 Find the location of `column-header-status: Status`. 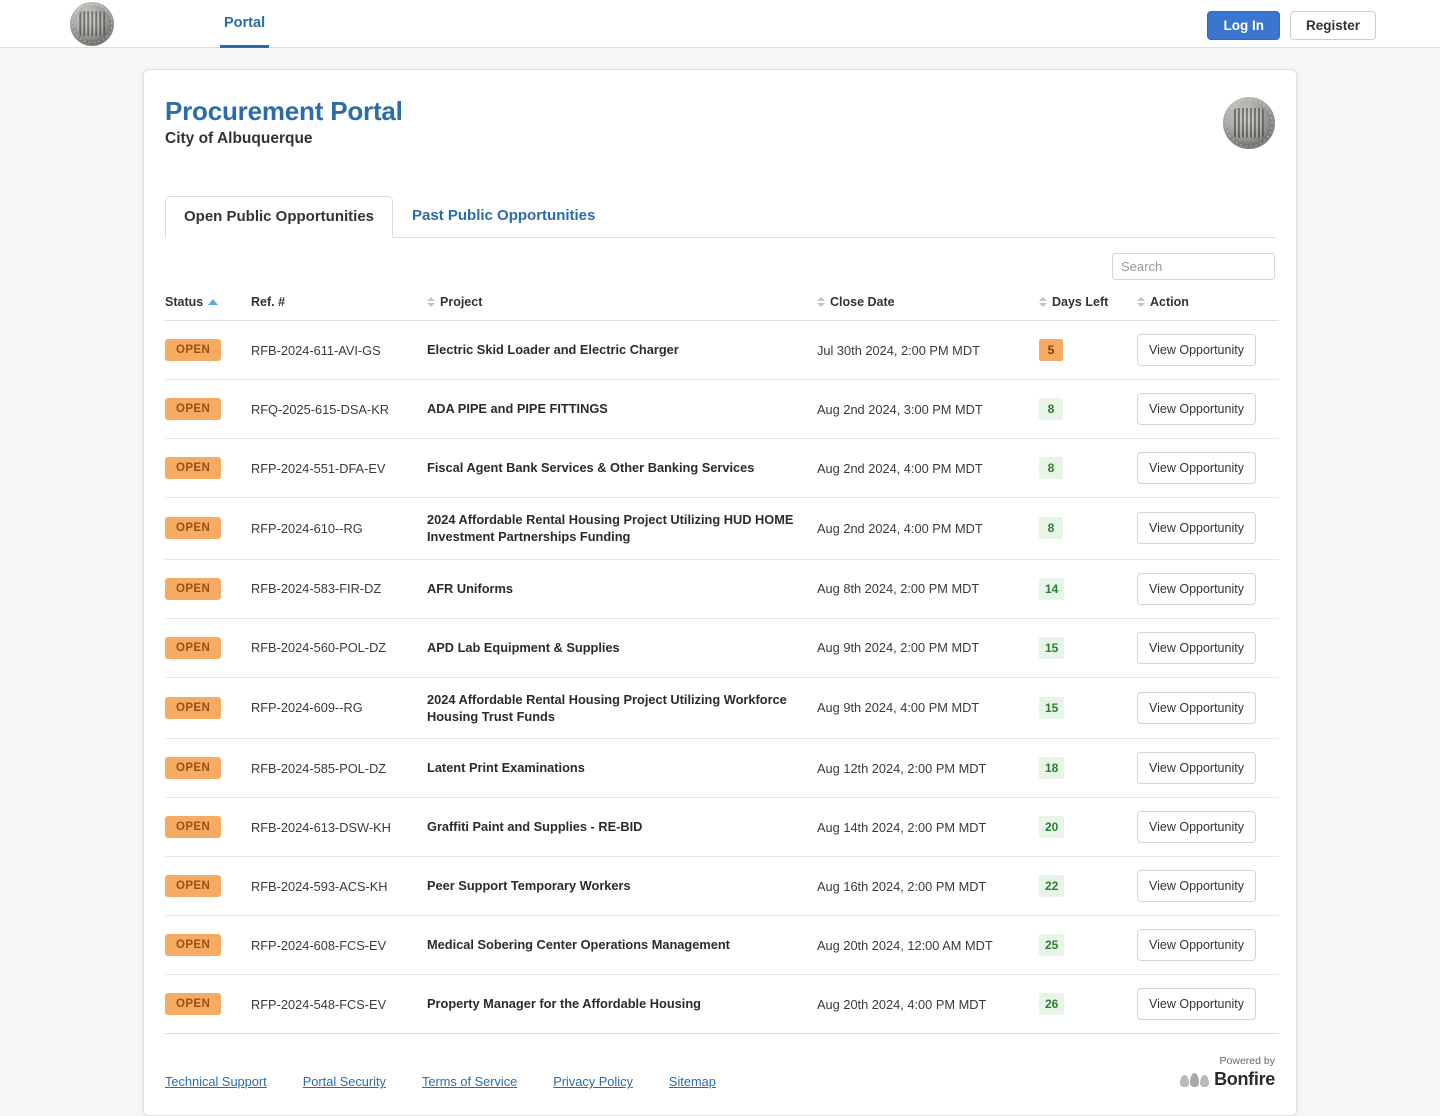

column-header-status: Status is located at coordinates (208, 305).